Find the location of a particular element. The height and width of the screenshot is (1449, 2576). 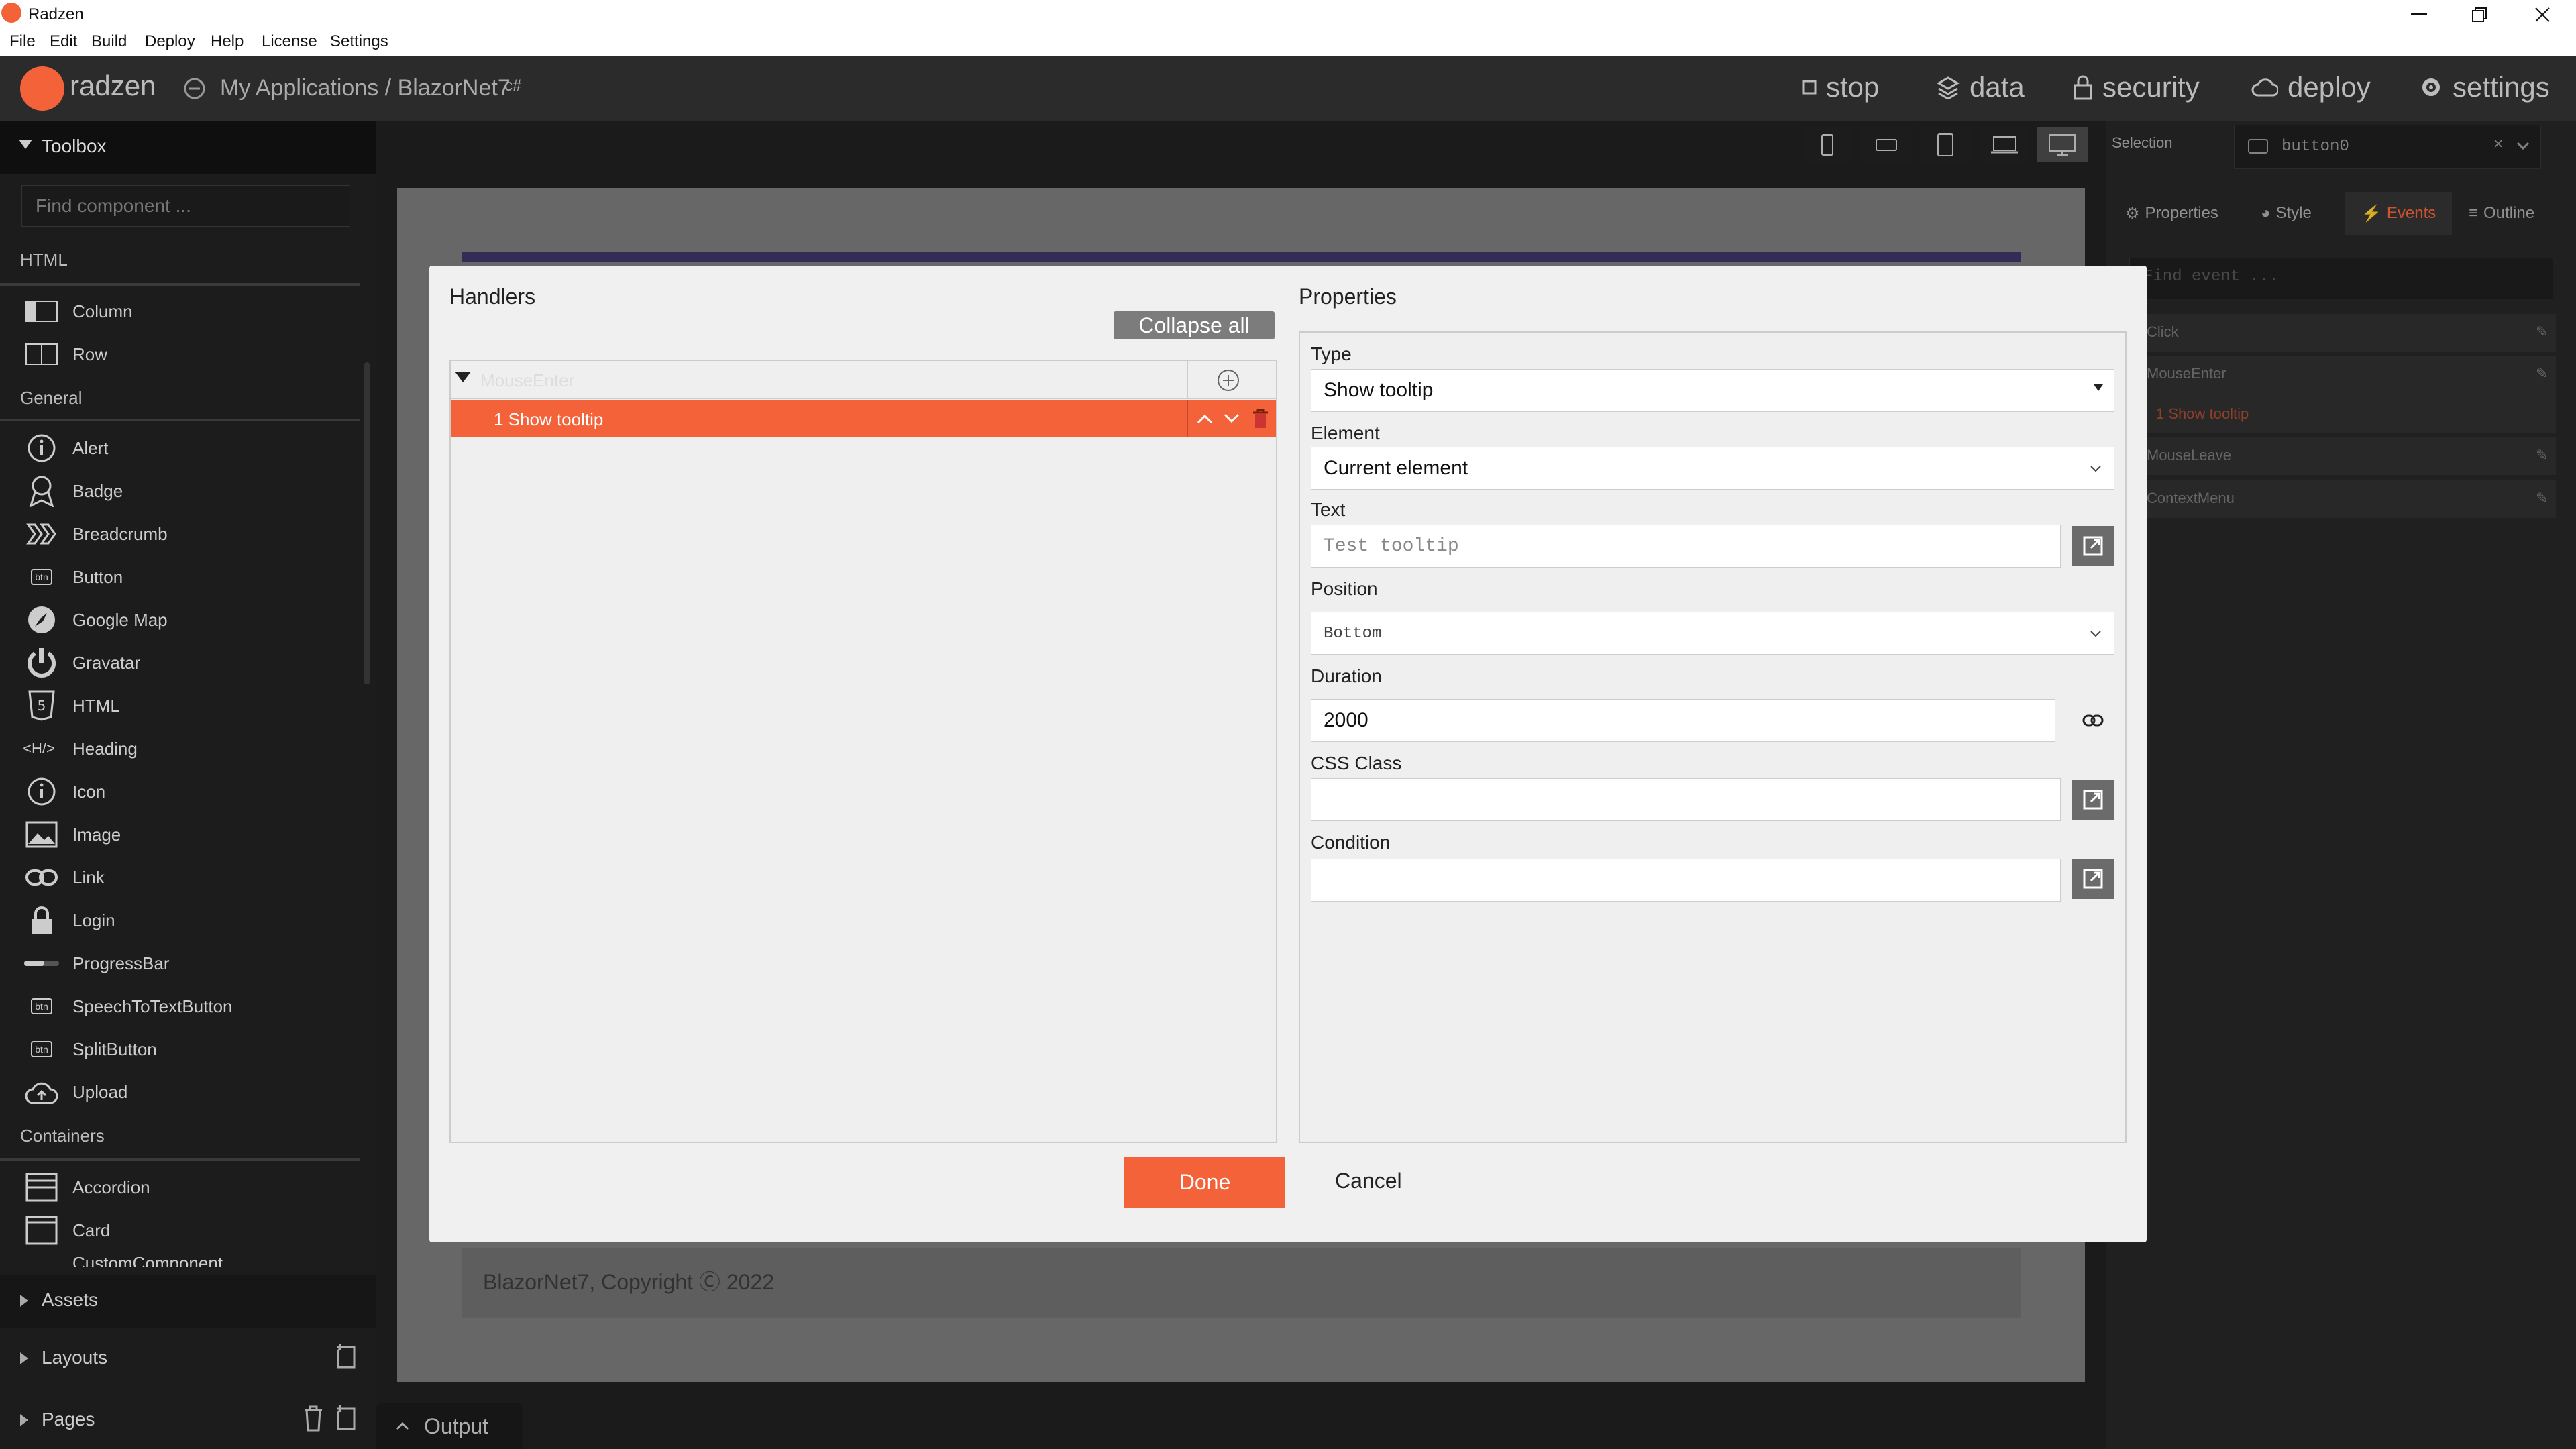

pages-section: Pages is located at coordinates (188, 1421).